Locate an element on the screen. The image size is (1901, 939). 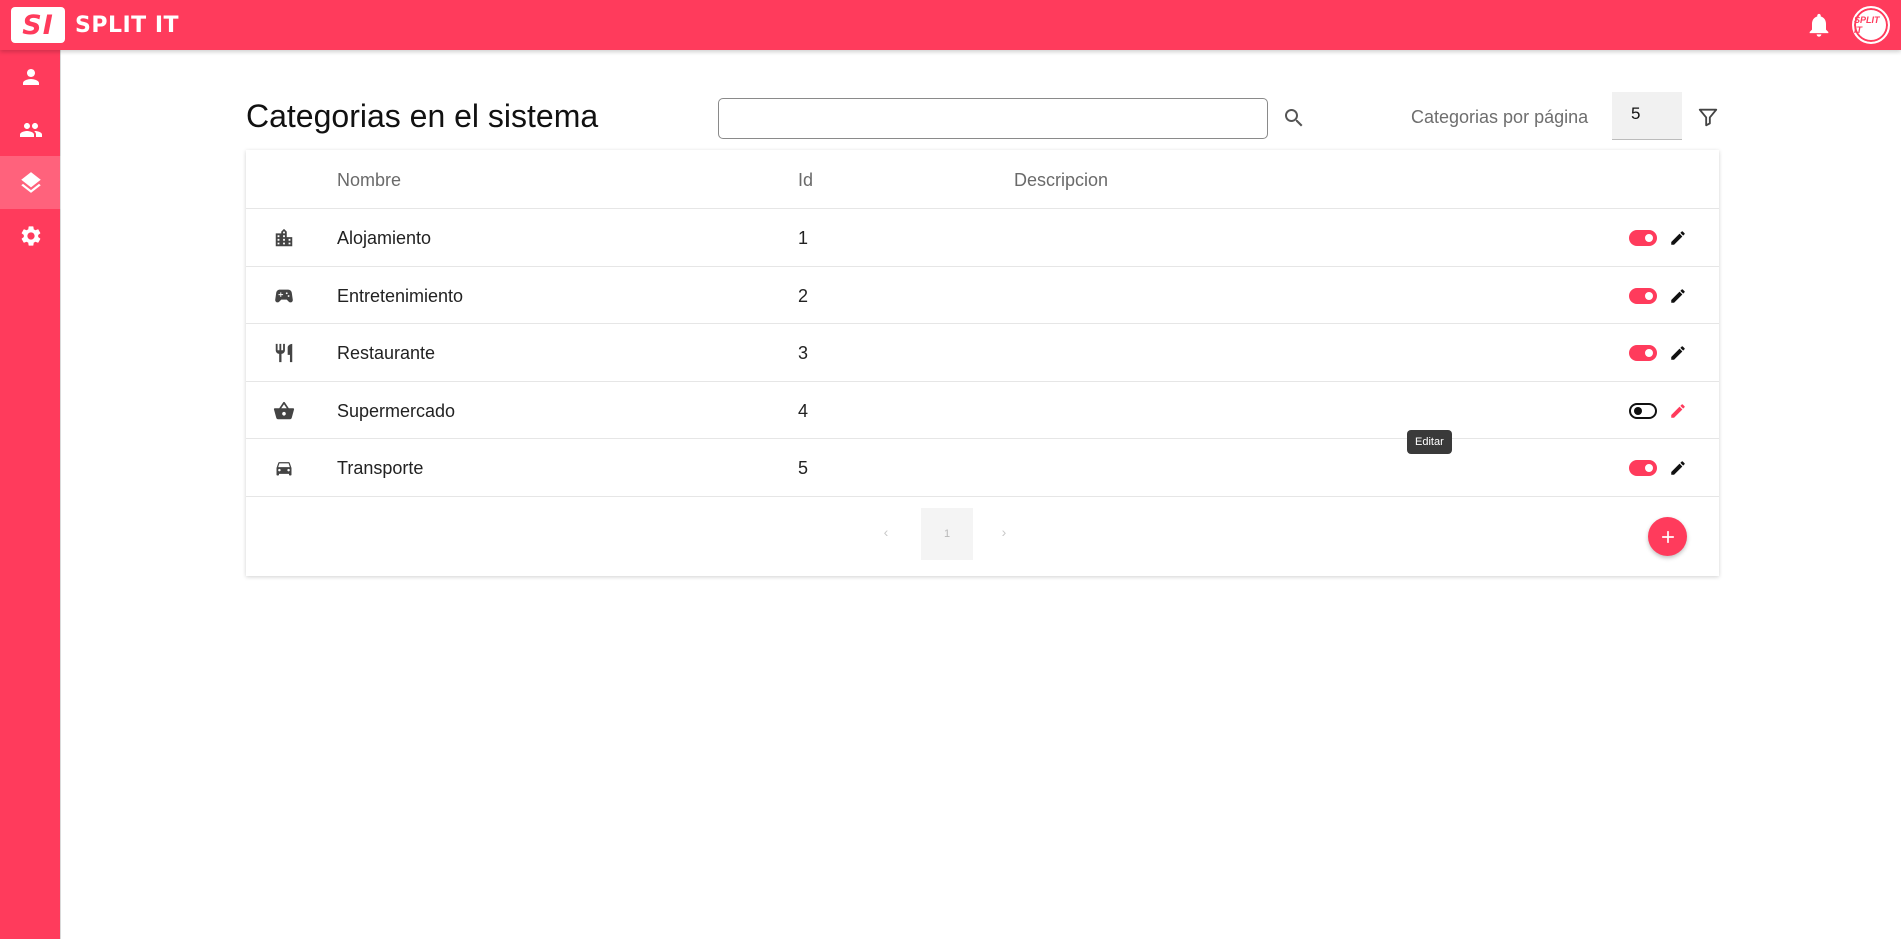
search-input is located at coordinates (993, 118).